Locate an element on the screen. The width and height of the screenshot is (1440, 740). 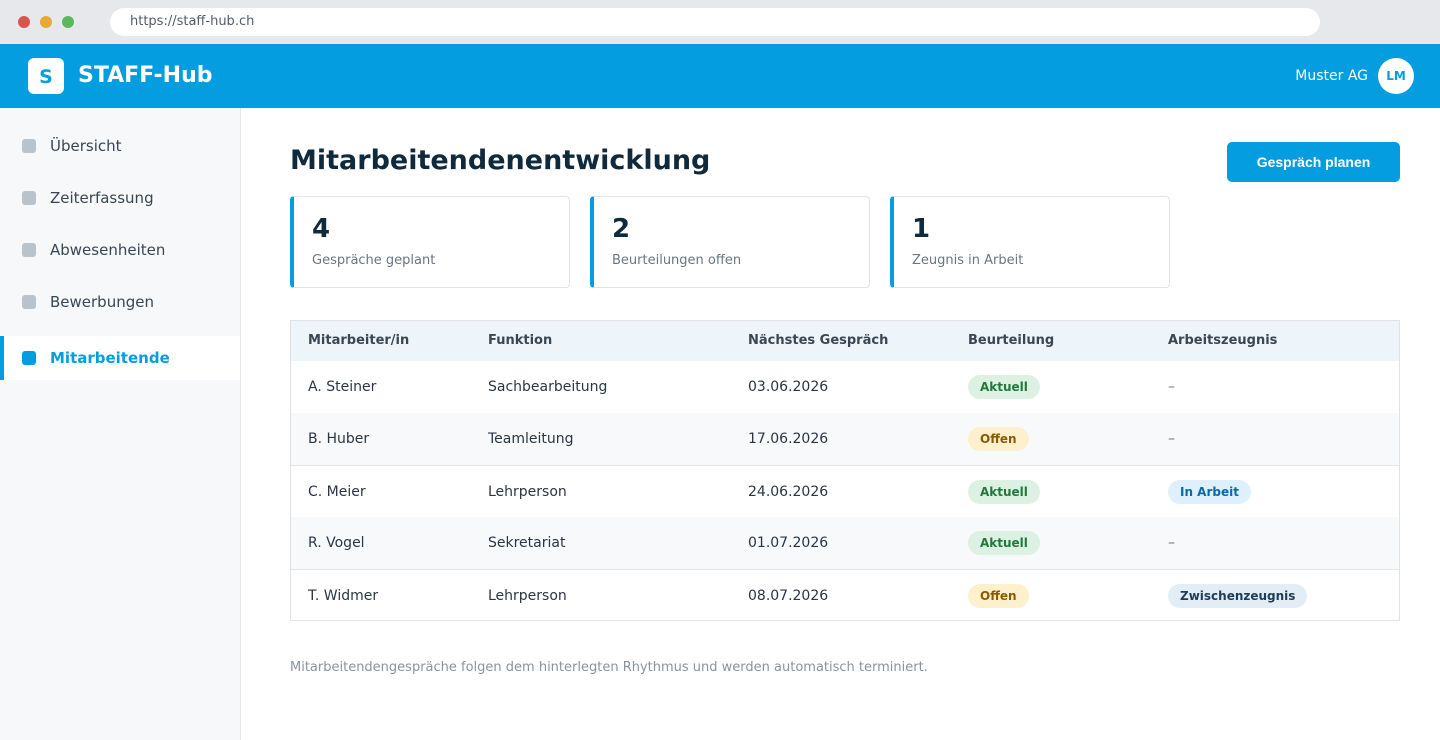
sidebar-item-abwesenheiten: Abwesenheiten is located at coordinates (120, 250).